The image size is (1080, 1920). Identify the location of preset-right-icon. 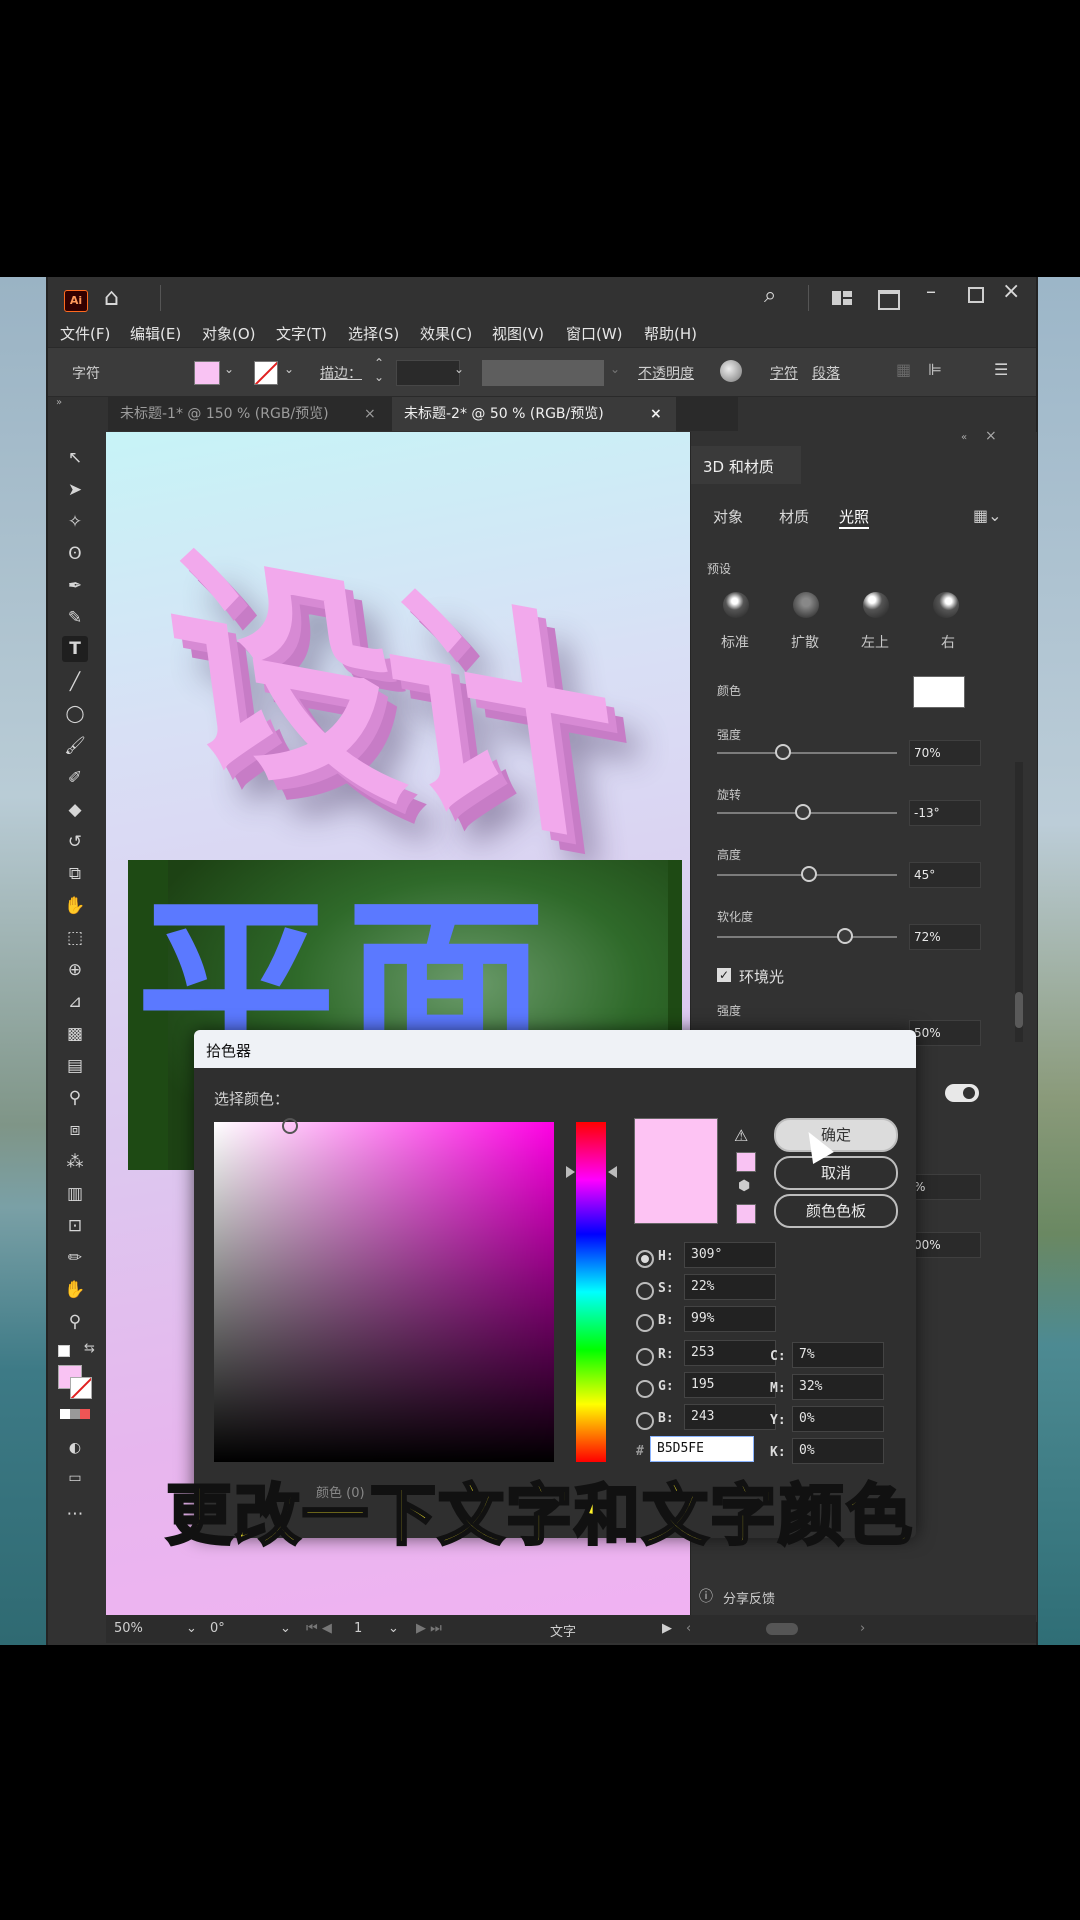
(946, 605).